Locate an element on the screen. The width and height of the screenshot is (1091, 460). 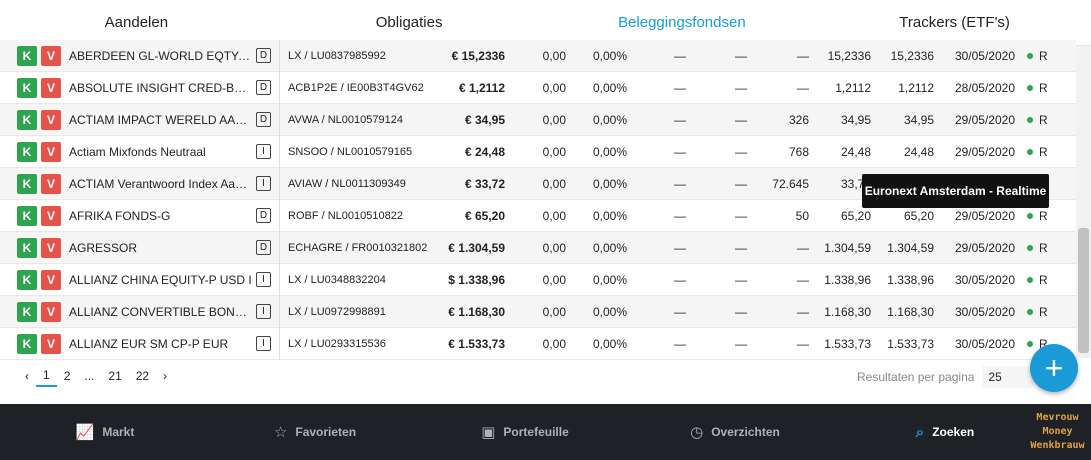
results-per-page: Resultaten per pagina 25 is located at coordinates (946, 377).